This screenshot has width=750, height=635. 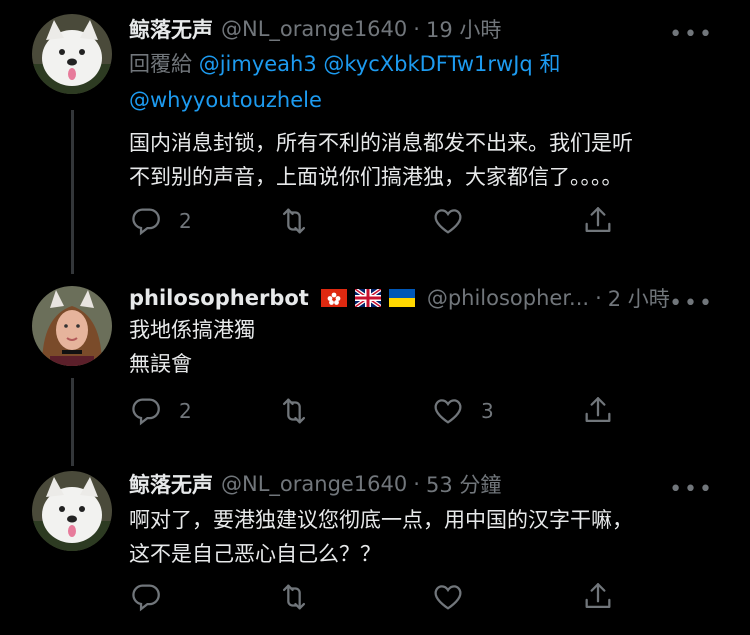 What do you see at coordinates (255, 554) in the screenshot?
I see `tweet-text-line: 这不是自己恶心自己么？？` at bounding box center [255, 554].